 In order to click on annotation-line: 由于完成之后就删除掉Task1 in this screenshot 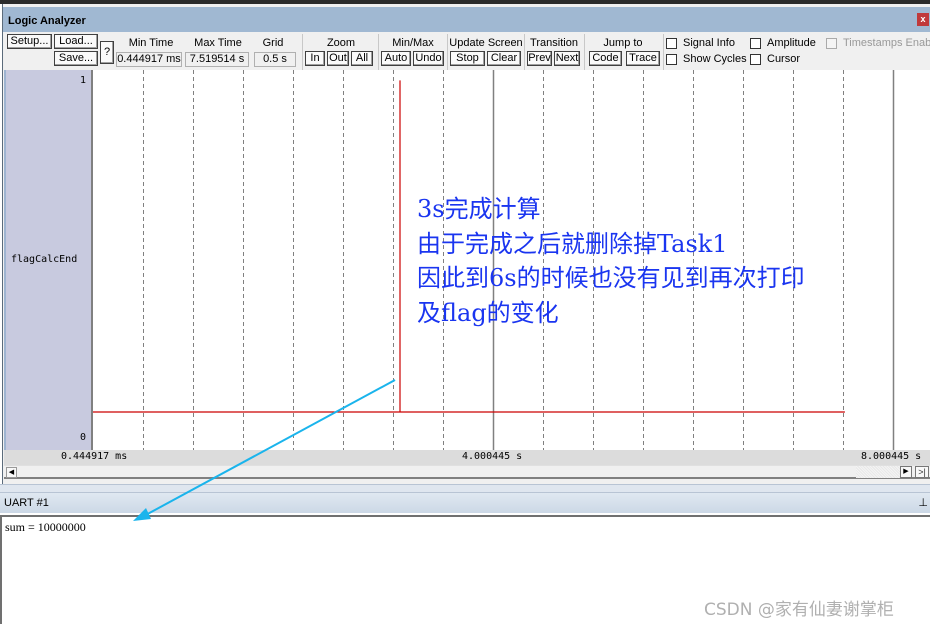, I will do `click(572, 243)`.